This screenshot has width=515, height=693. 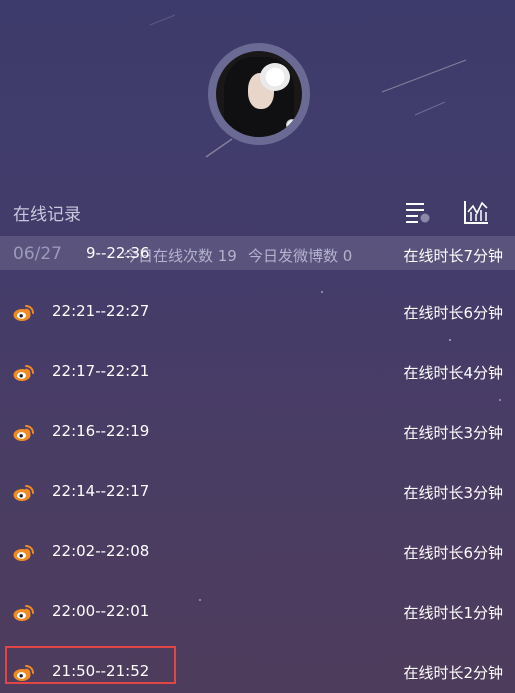 What do you see at coordinates (257, 372) in the screenshot?
I see `record-row: 22:17--22:21 在线时长4分钟` at bounding box center [257, 372].